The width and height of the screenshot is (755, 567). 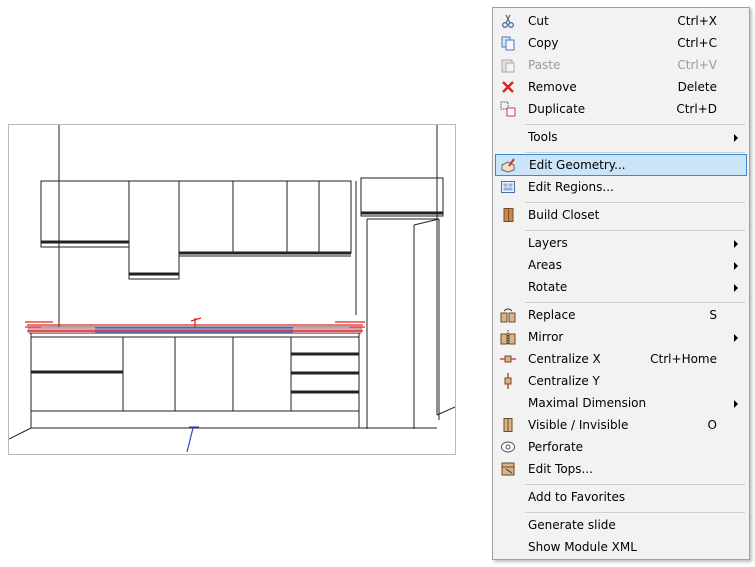 I want to click on remove-x-icon, so click(x=508, y=87).